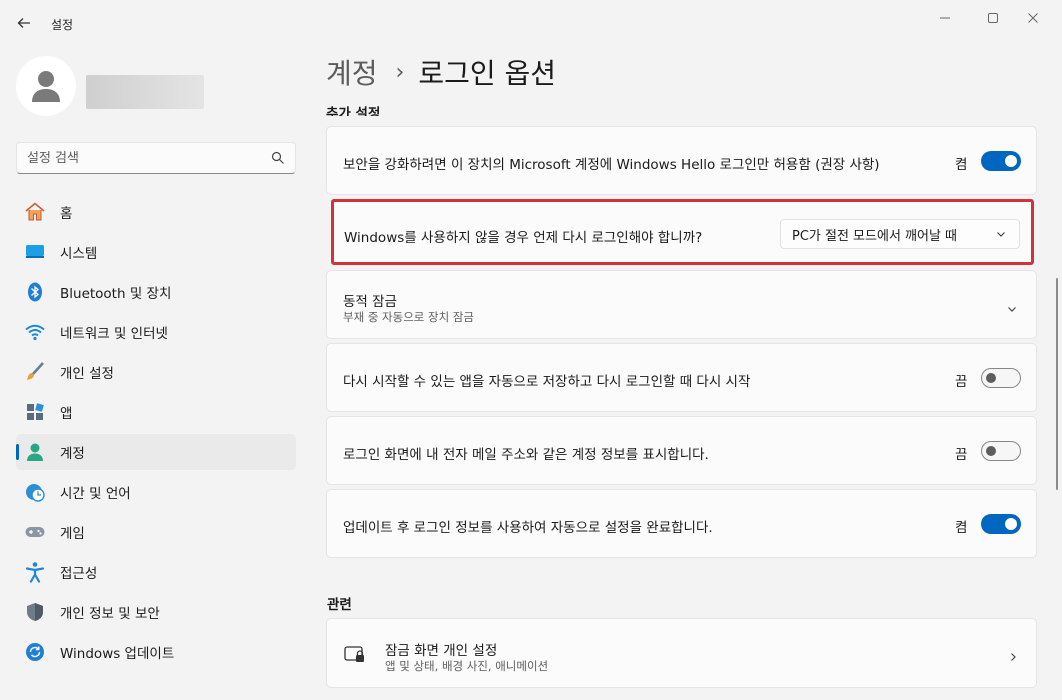 The width and height of the screenshot is (1062, 700). Describe the element at coordinates (145, 92) in the screenshot. I see `redacted-user-name` at that location.